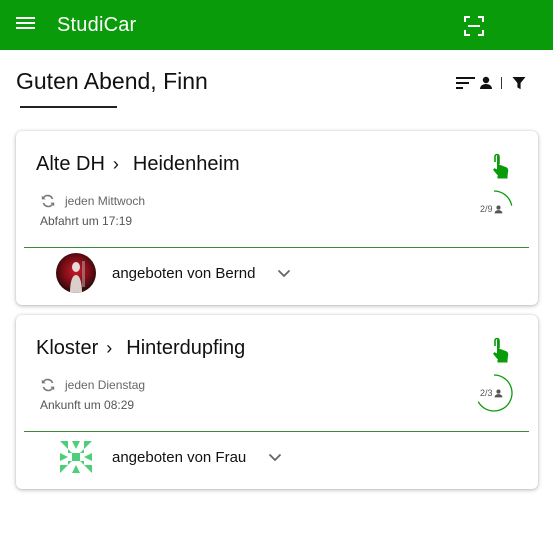  Describe the element at coordinates (67, 348) in the screenshot. I see `route-from: Kloster` at that location.